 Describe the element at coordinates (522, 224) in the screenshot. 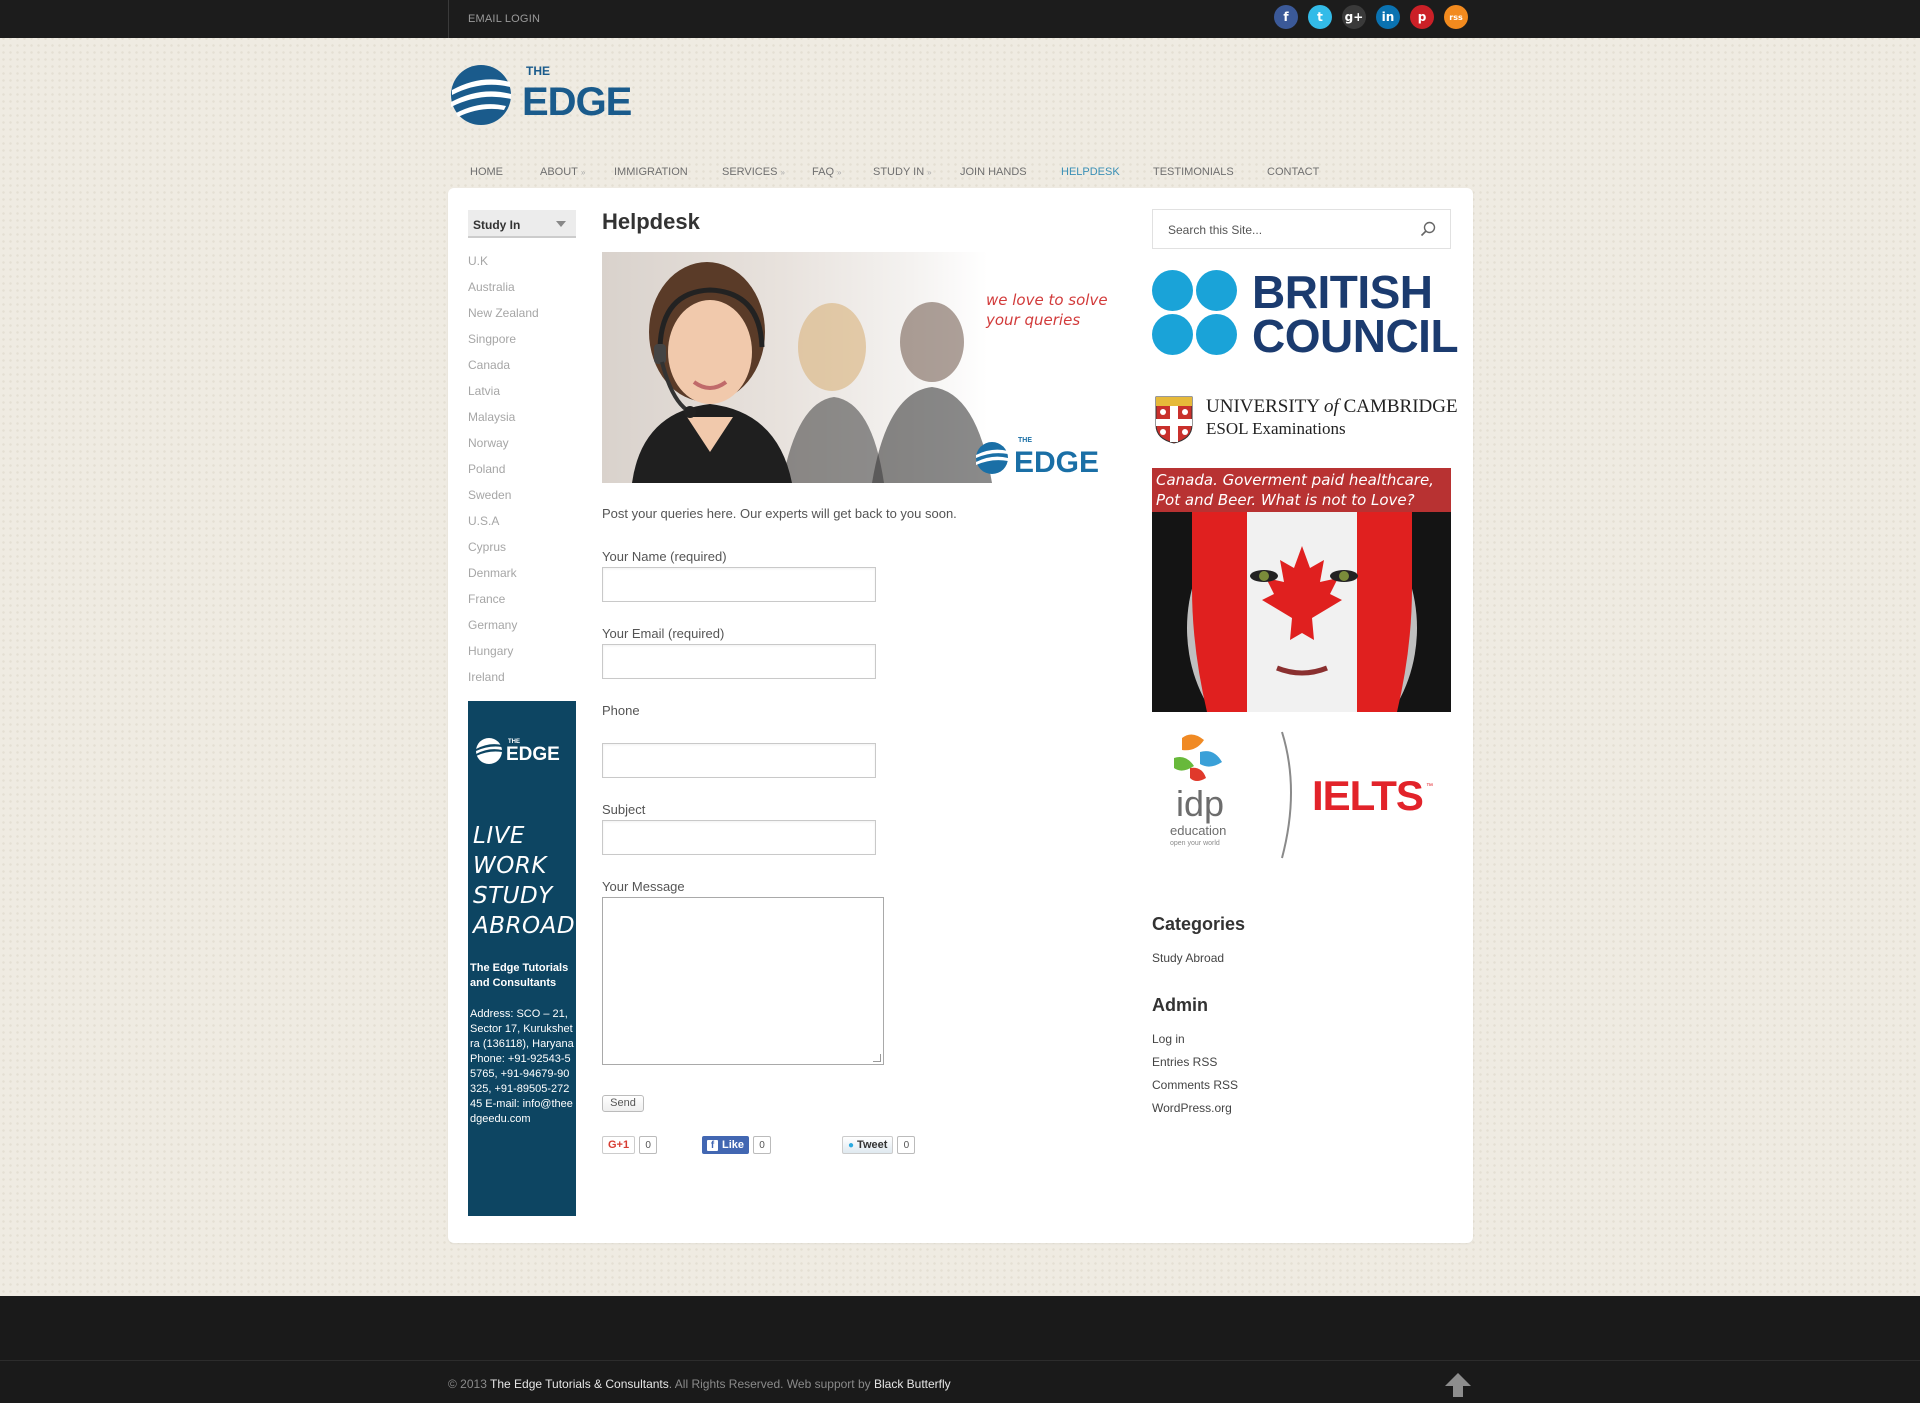

I see `study-in-select: Study In` at that location.